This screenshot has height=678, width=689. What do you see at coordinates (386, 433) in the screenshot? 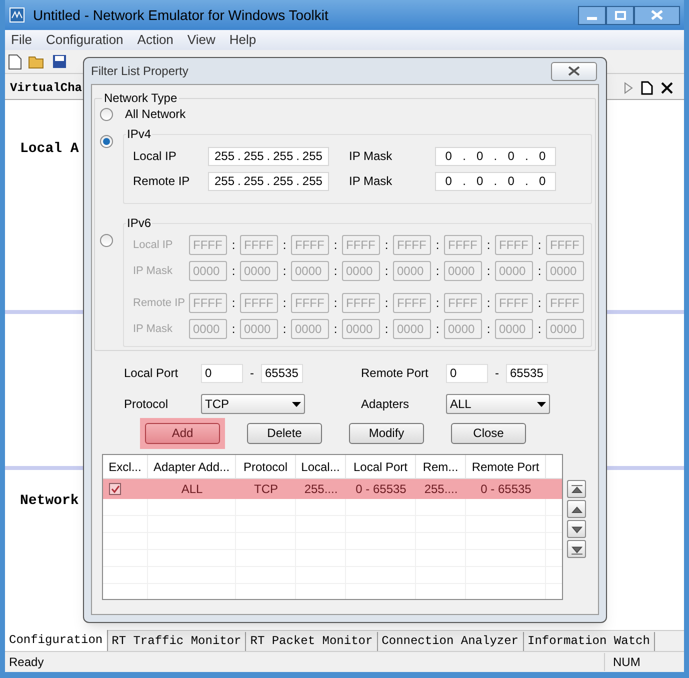
I see `dialog-button: Modify` at bounding box center [386, 433].